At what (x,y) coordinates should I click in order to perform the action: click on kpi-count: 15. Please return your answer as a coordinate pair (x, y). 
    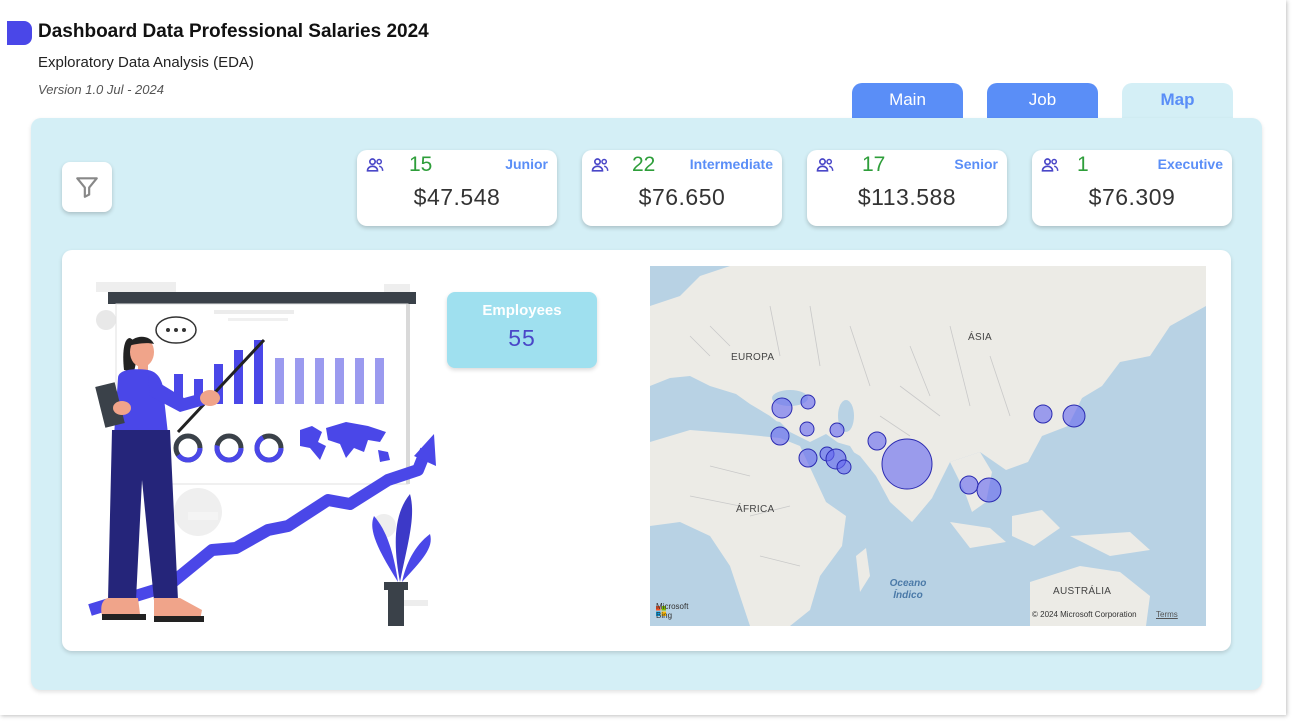
    Looking at the image, I should click on (421, 164).